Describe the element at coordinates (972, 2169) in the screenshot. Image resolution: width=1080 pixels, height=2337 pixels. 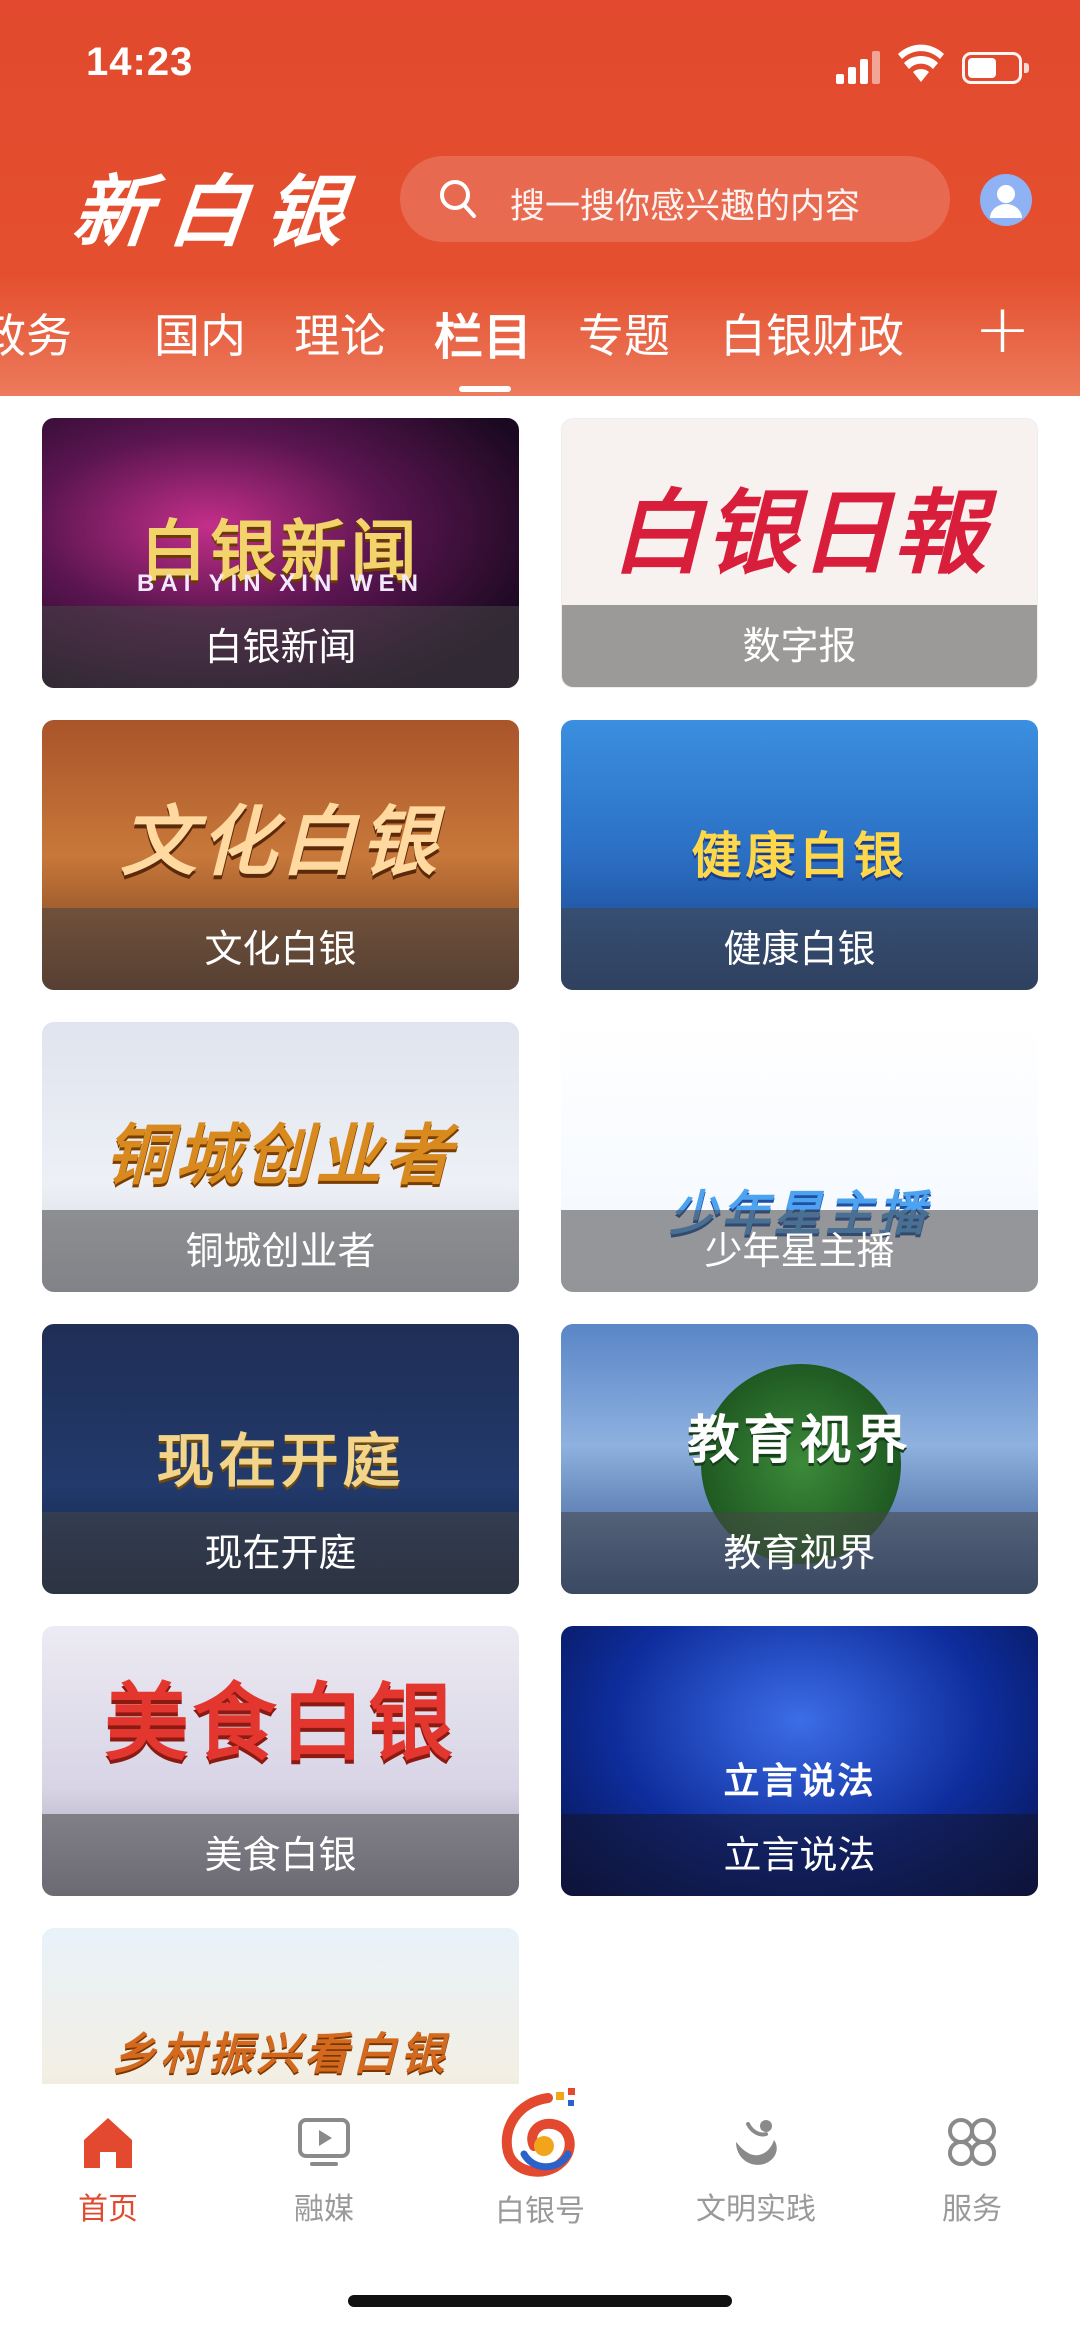
I see `nav-services: 服务` at that location.